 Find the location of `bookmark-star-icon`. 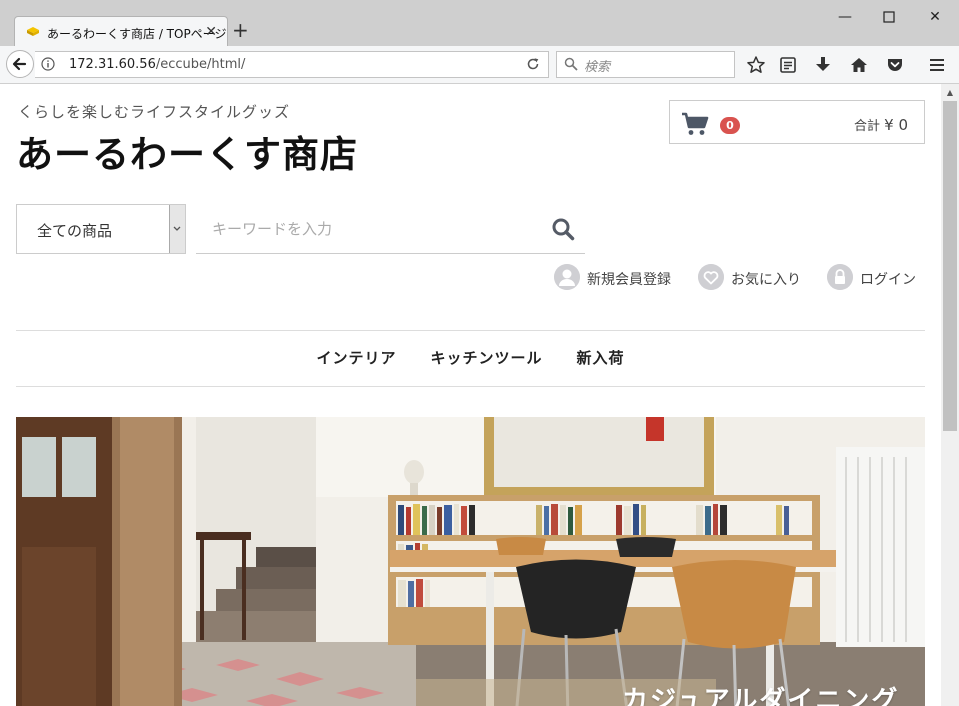

bookmark-star-icon is located at coordinates (756, 65).